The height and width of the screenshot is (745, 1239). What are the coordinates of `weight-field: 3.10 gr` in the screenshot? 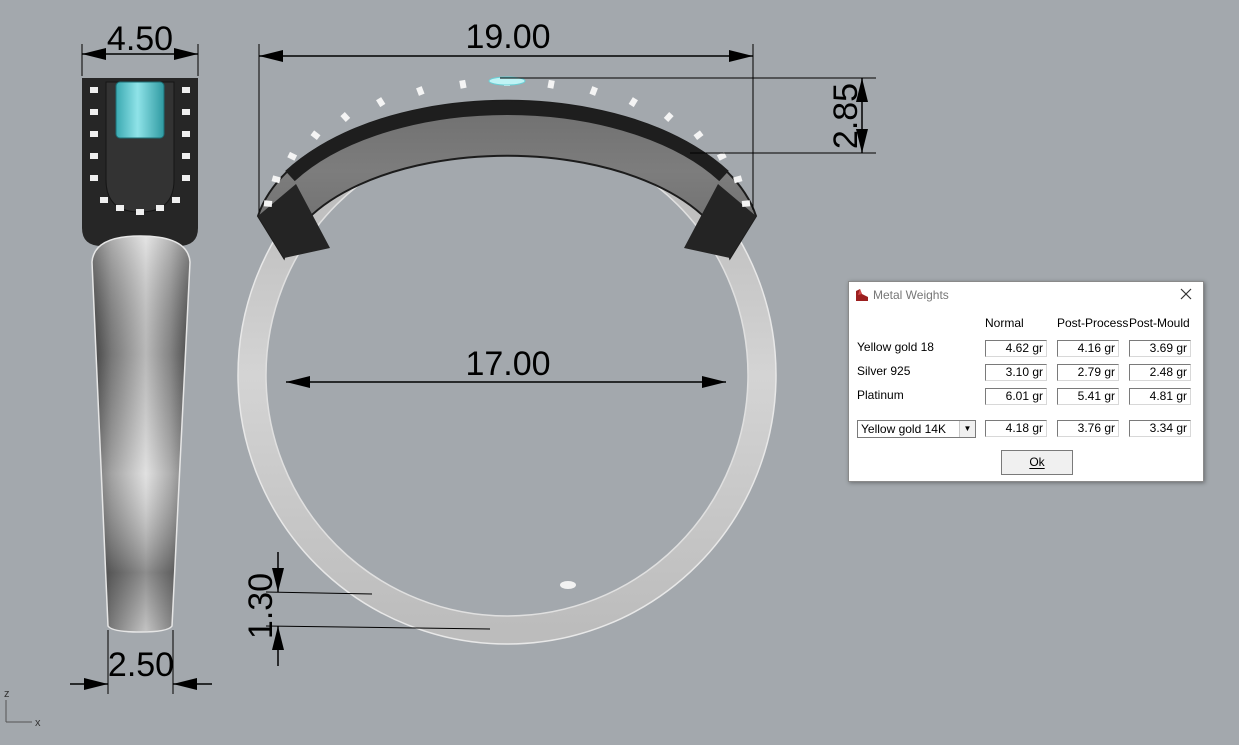 It's located at (1016, 372).